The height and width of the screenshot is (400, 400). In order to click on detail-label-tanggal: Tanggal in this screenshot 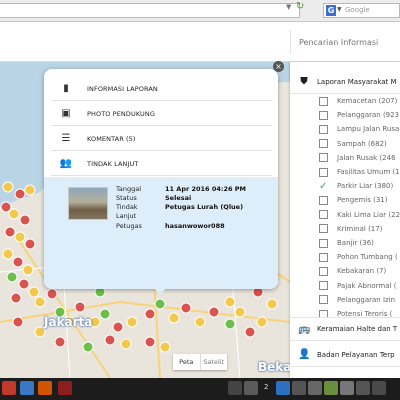, I will do `click(129, 189)`.